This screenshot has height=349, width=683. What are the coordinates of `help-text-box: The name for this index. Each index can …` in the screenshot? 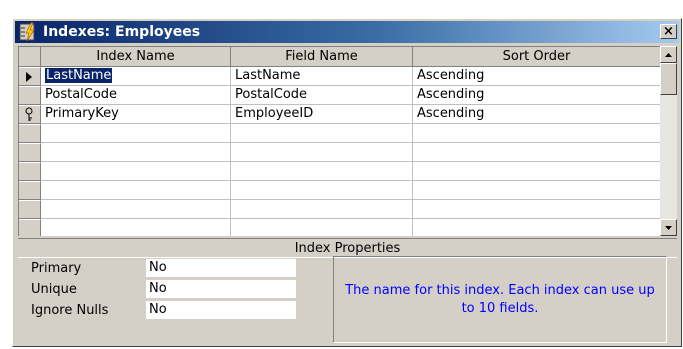 It's located at (500, 299).